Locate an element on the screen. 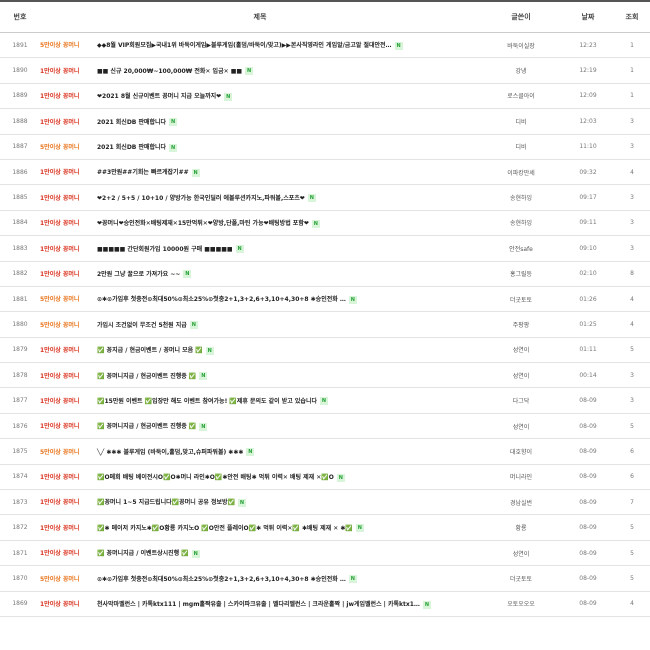 The image size is (650, 650). post-date: 09:10 is located at coordinates (588, 248).